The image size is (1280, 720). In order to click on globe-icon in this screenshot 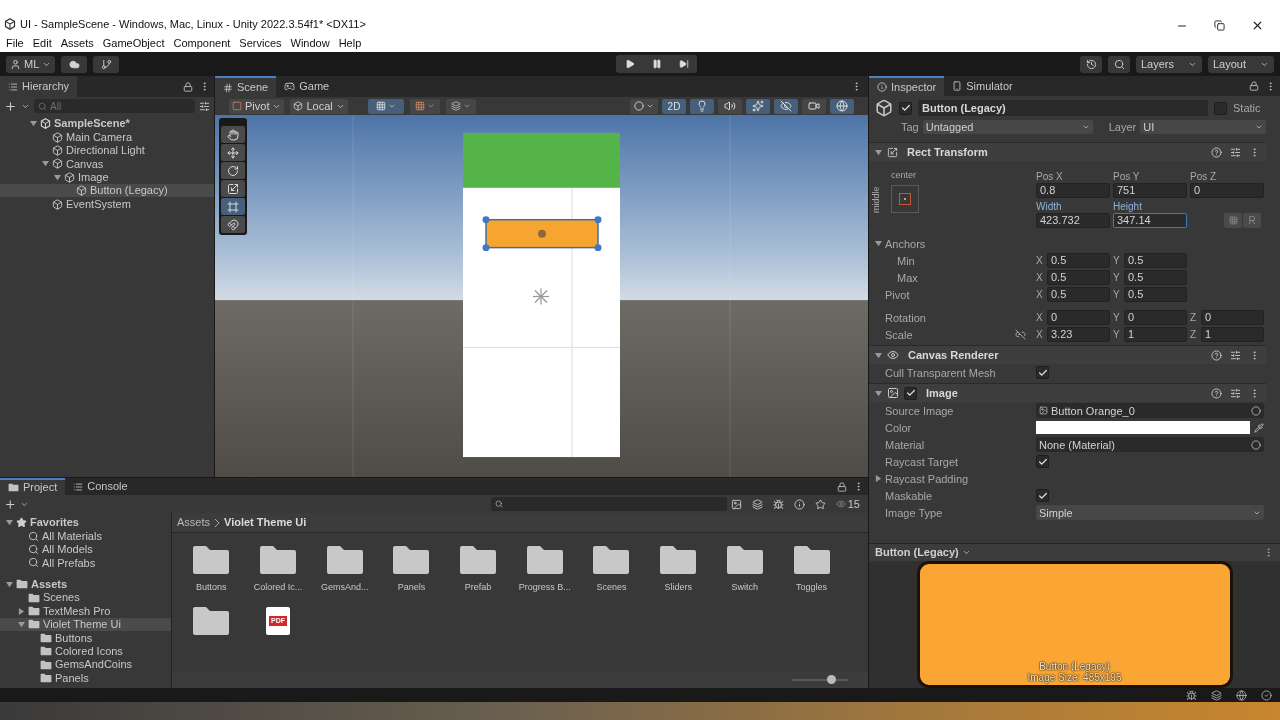, I will do `click(1241, 695)`.